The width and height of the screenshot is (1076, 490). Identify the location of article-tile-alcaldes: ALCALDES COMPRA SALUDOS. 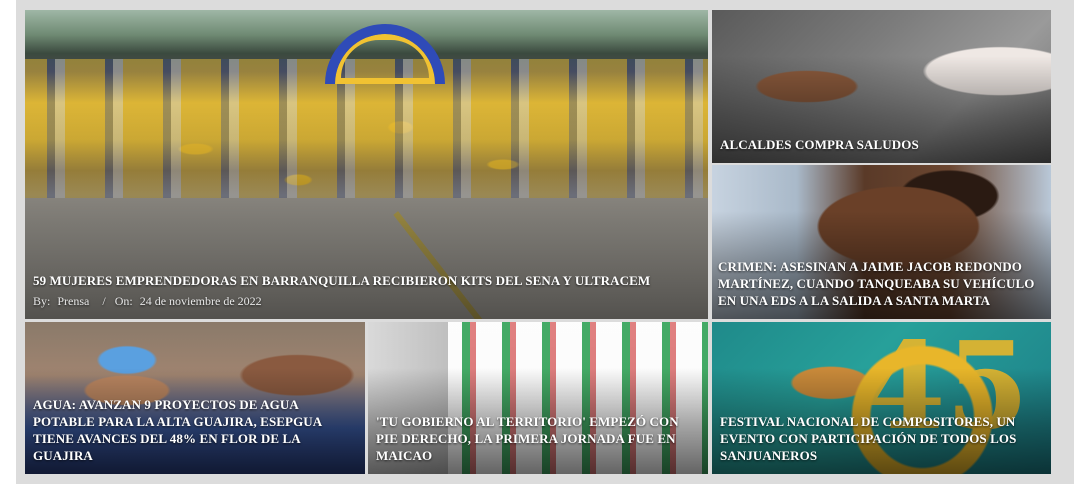
(881, 86).